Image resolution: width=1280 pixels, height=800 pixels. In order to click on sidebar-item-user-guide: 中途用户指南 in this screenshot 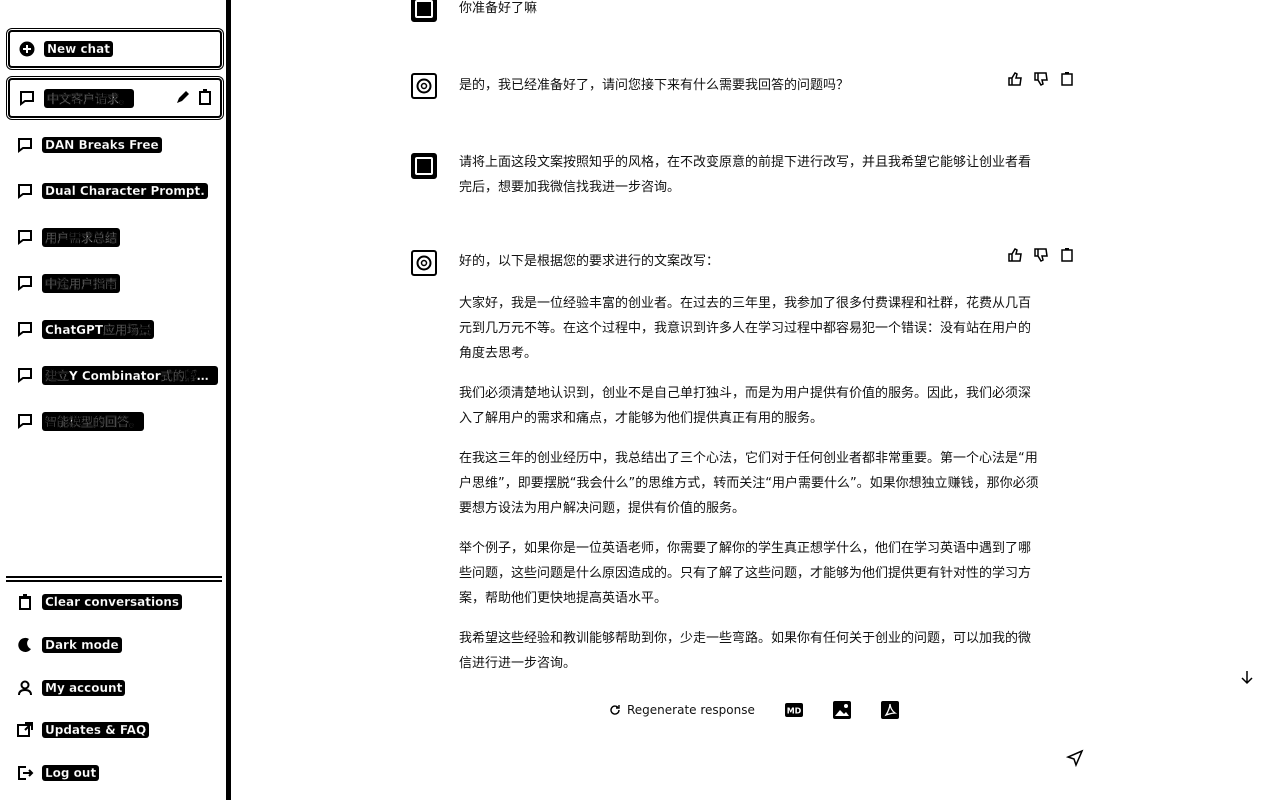, I will do `click(115, 283)`.